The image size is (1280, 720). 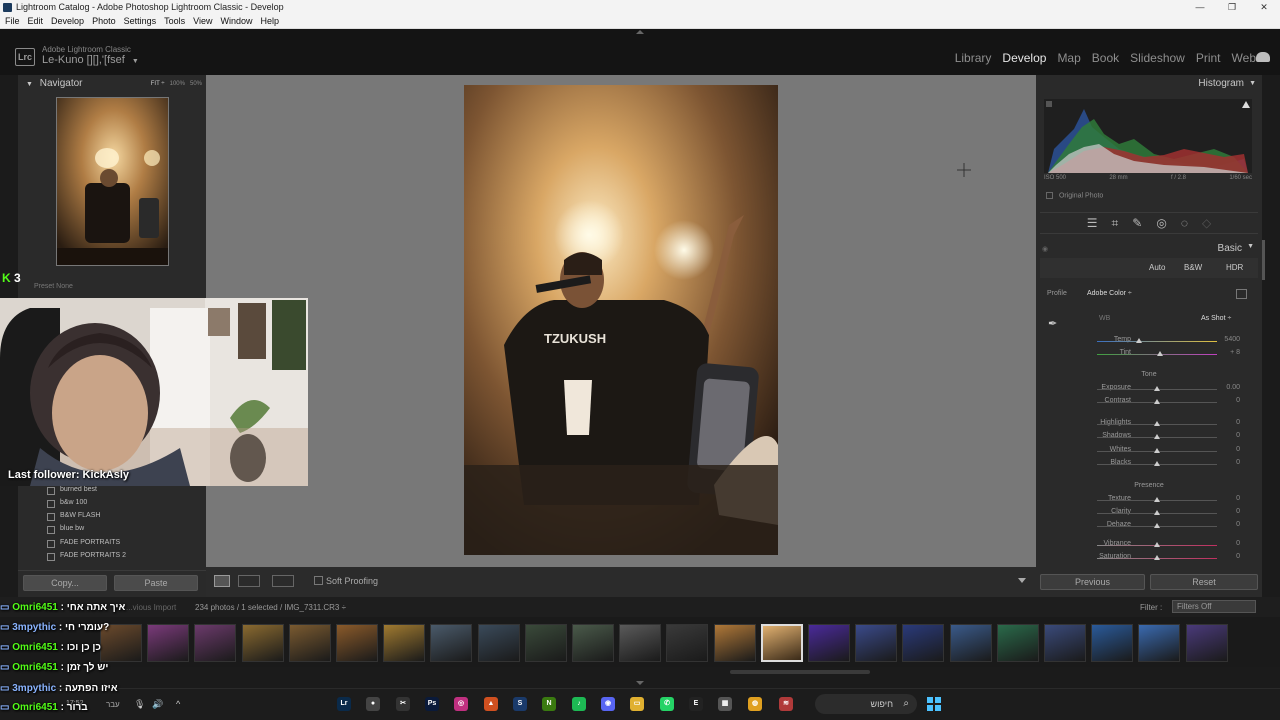 What do you see at coordinates (72, 490) in the screenshot?
I see `preset-item: burned best` at bounding box center [72, 490].